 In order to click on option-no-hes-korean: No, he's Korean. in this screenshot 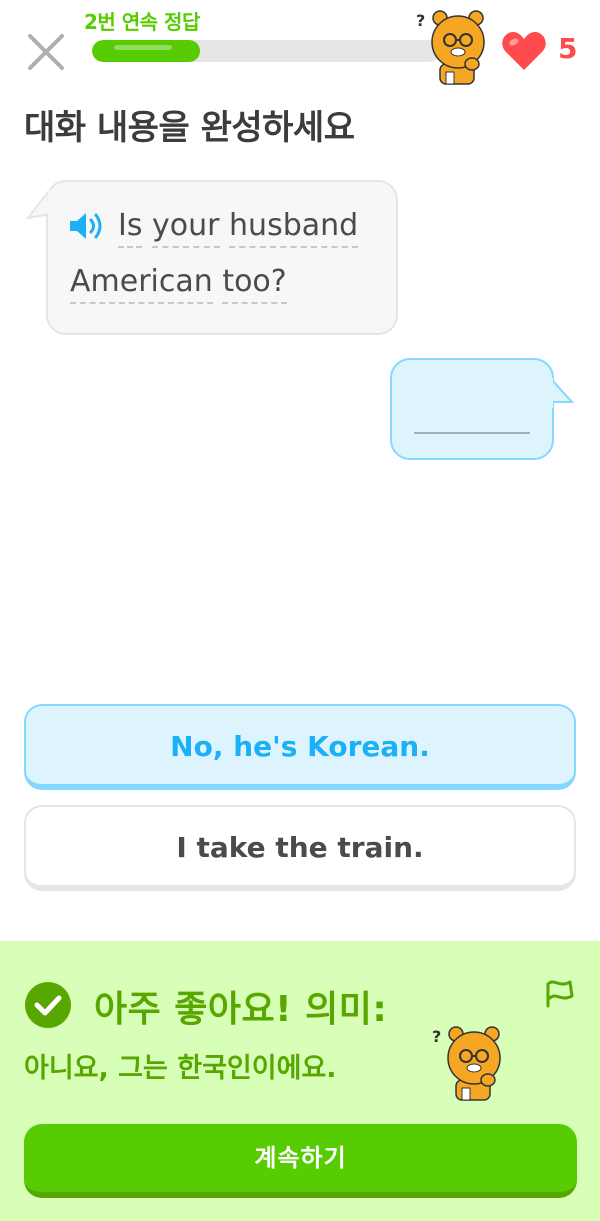, I will do `click(300, 747)`.